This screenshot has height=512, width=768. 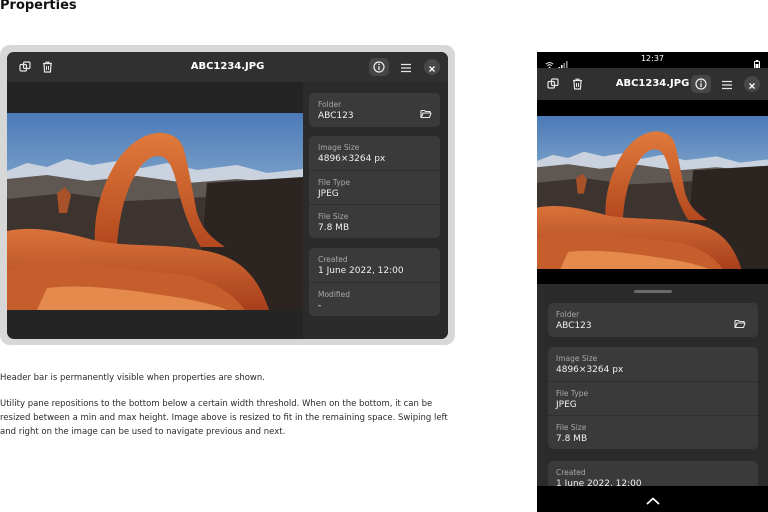 I want to click on mobile-properties-toggle-button, so click(x=701, y=84).